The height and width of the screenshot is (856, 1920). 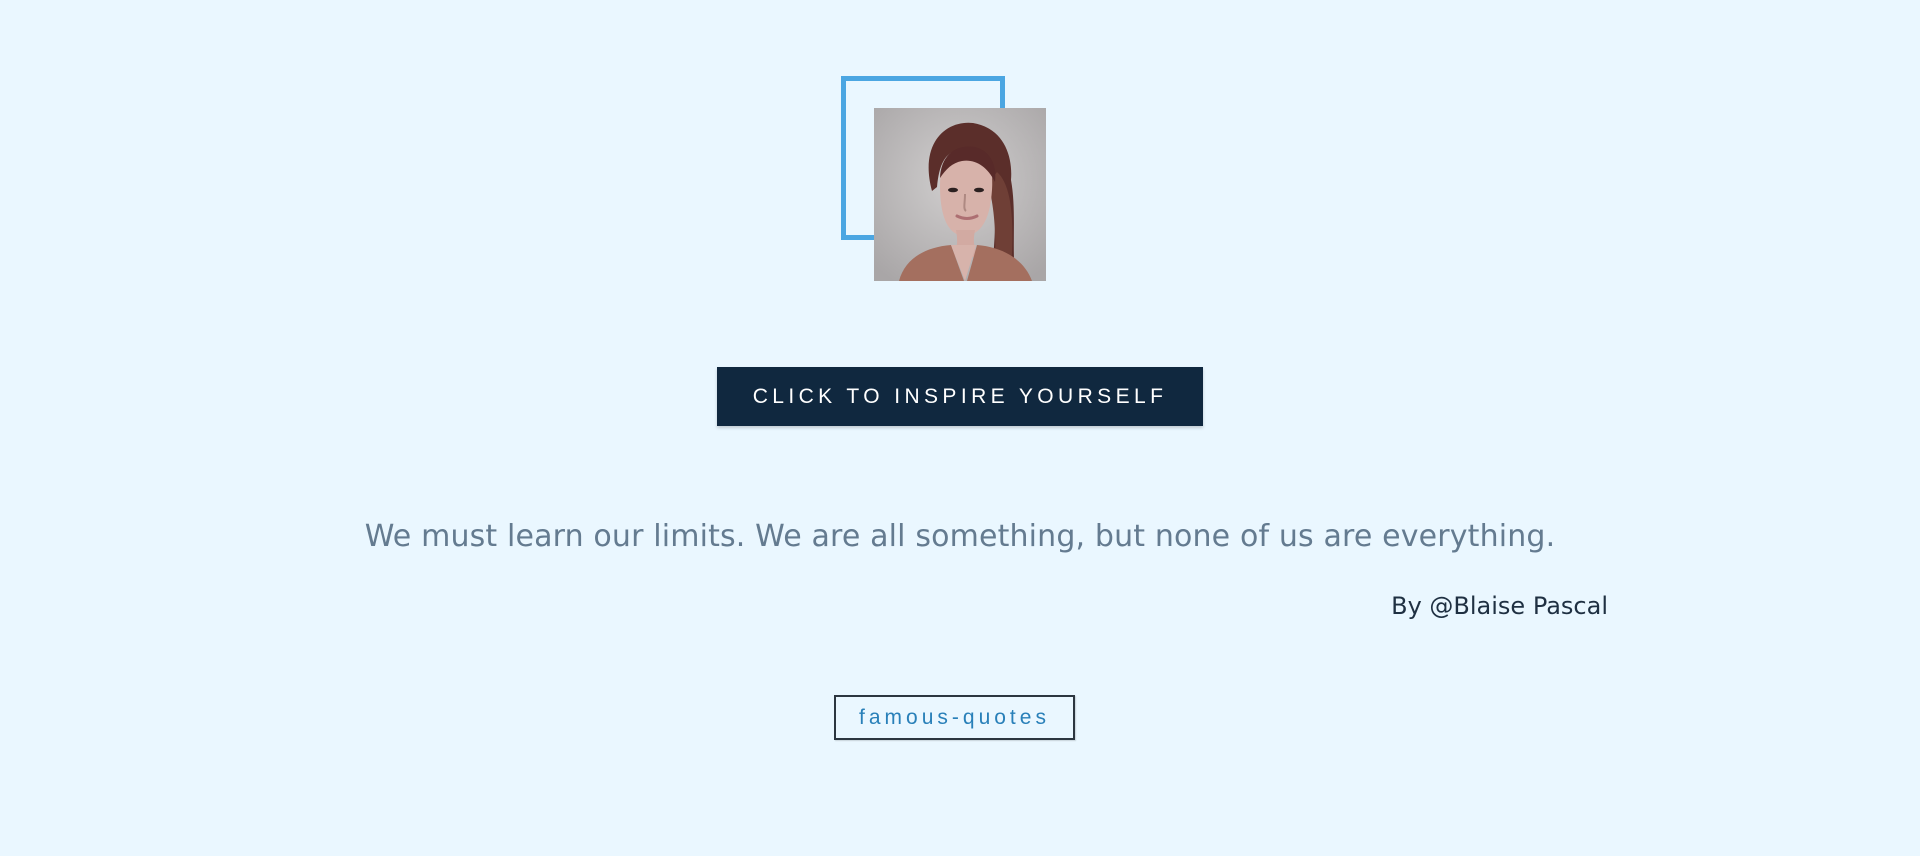 I want to click on avatar, so click(x=960, y=194).